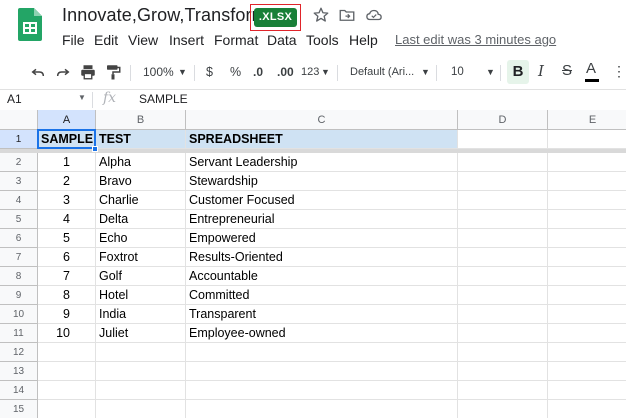 The height and width of the screenshot is (418, 626). Describe the element at coordinates (567, 71) in the screenshot. I see `strikethrough-button: S` at that location.